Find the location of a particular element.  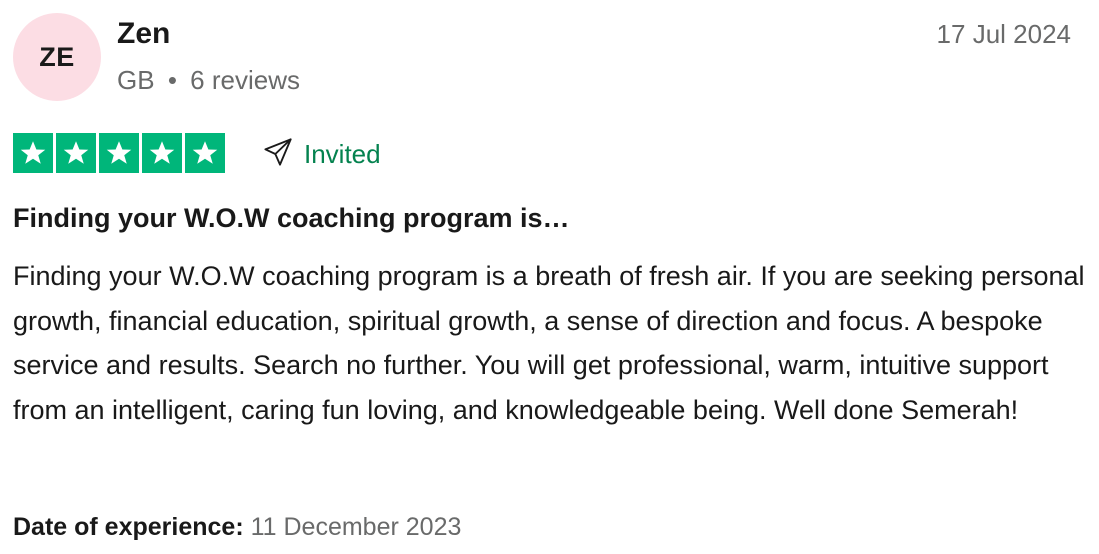

experience-date: 11 December 2023 is located at coordinates (356, 527).